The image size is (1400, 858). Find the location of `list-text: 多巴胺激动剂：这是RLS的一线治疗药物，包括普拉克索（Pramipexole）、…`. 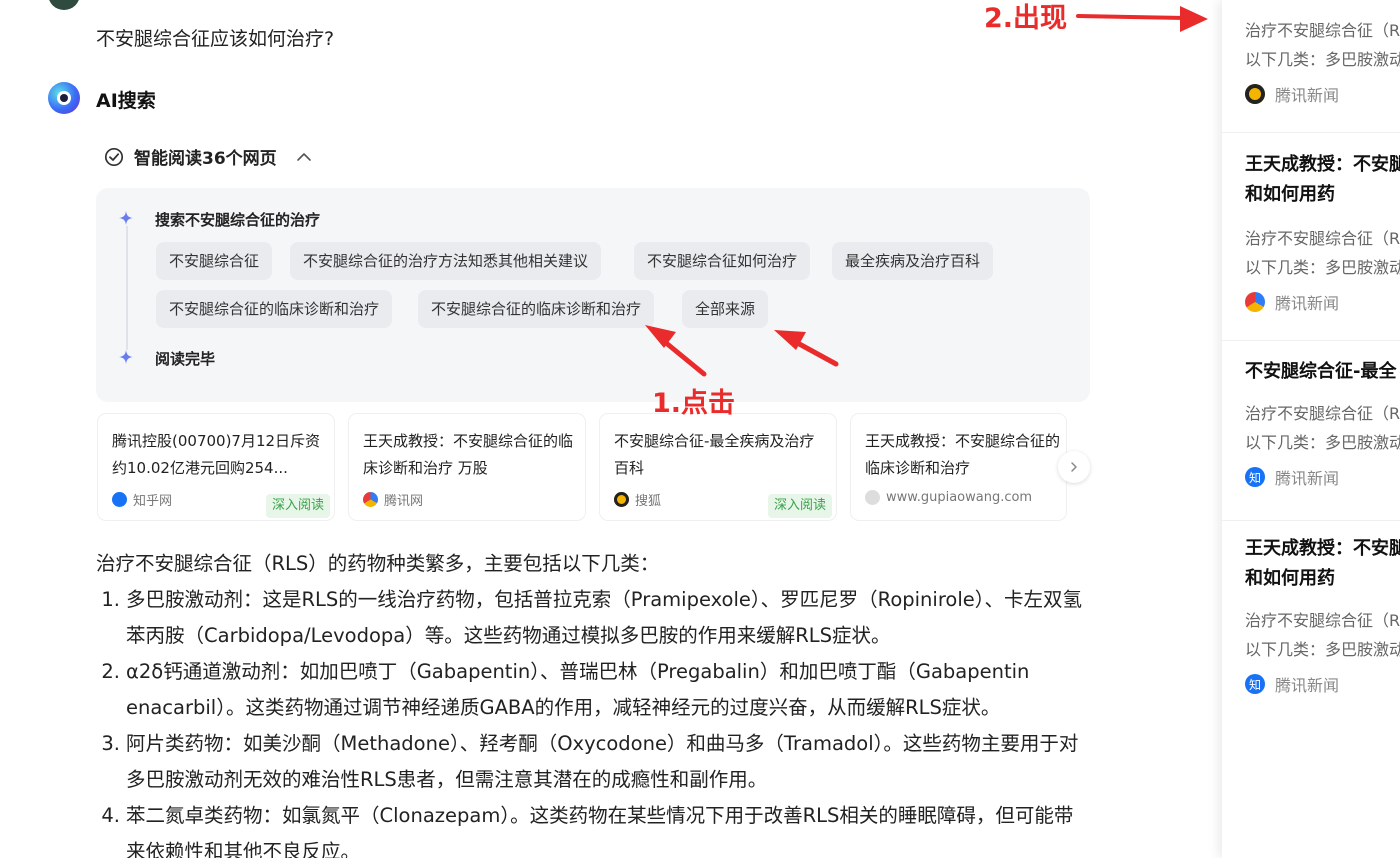

list-text: 多巴胺激动剂：这是RLS的一线治疗药物，包括普拉克索（Pramipexole）、… is located at coordinates (604, 617).